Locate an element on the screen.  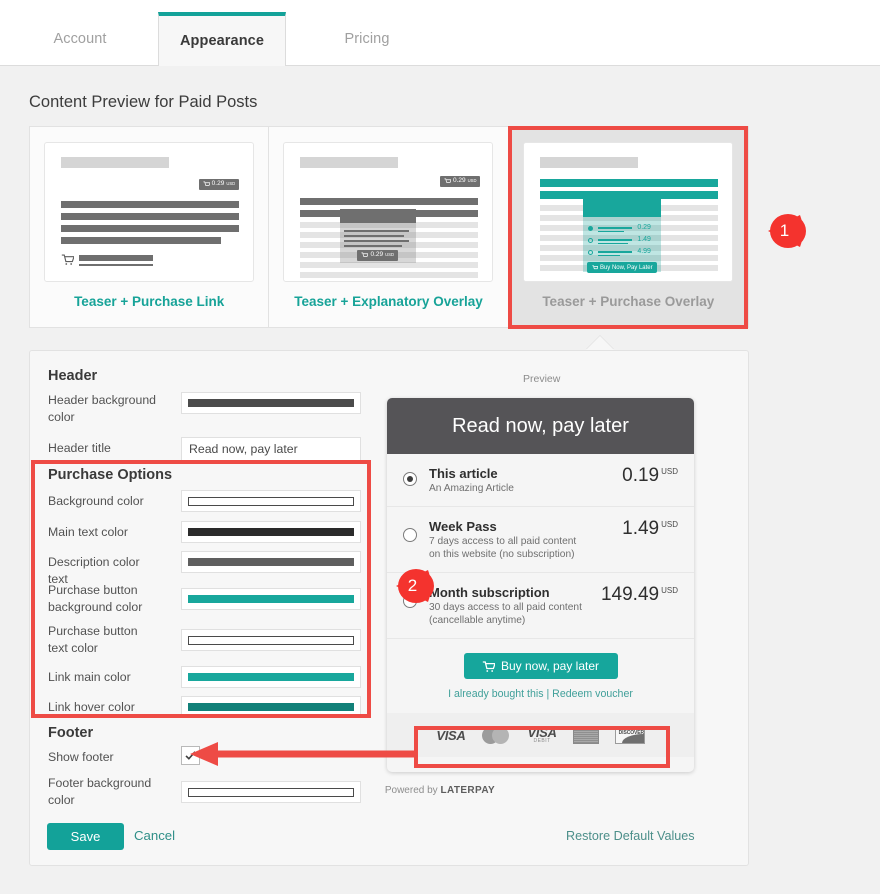
input-header-title: Read now, pay later is located at coordinates (271, 449).